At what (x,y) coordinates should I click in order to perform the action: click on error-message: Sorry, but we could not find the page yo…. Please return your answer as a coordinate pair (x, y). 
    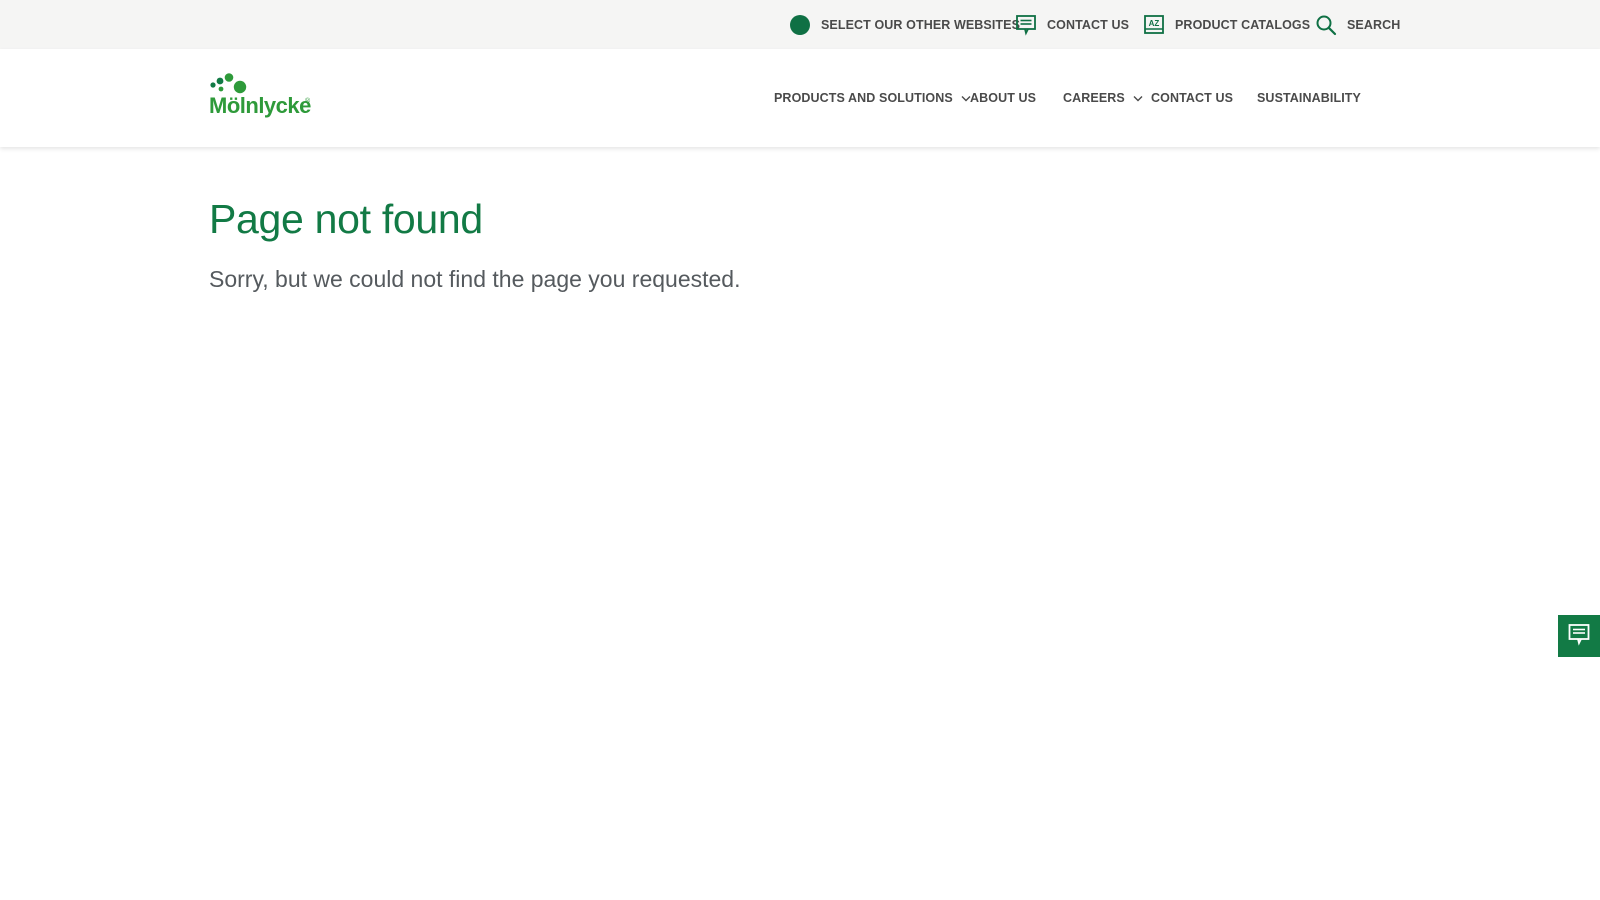
    Looking at the image, I should click on (475, 279).